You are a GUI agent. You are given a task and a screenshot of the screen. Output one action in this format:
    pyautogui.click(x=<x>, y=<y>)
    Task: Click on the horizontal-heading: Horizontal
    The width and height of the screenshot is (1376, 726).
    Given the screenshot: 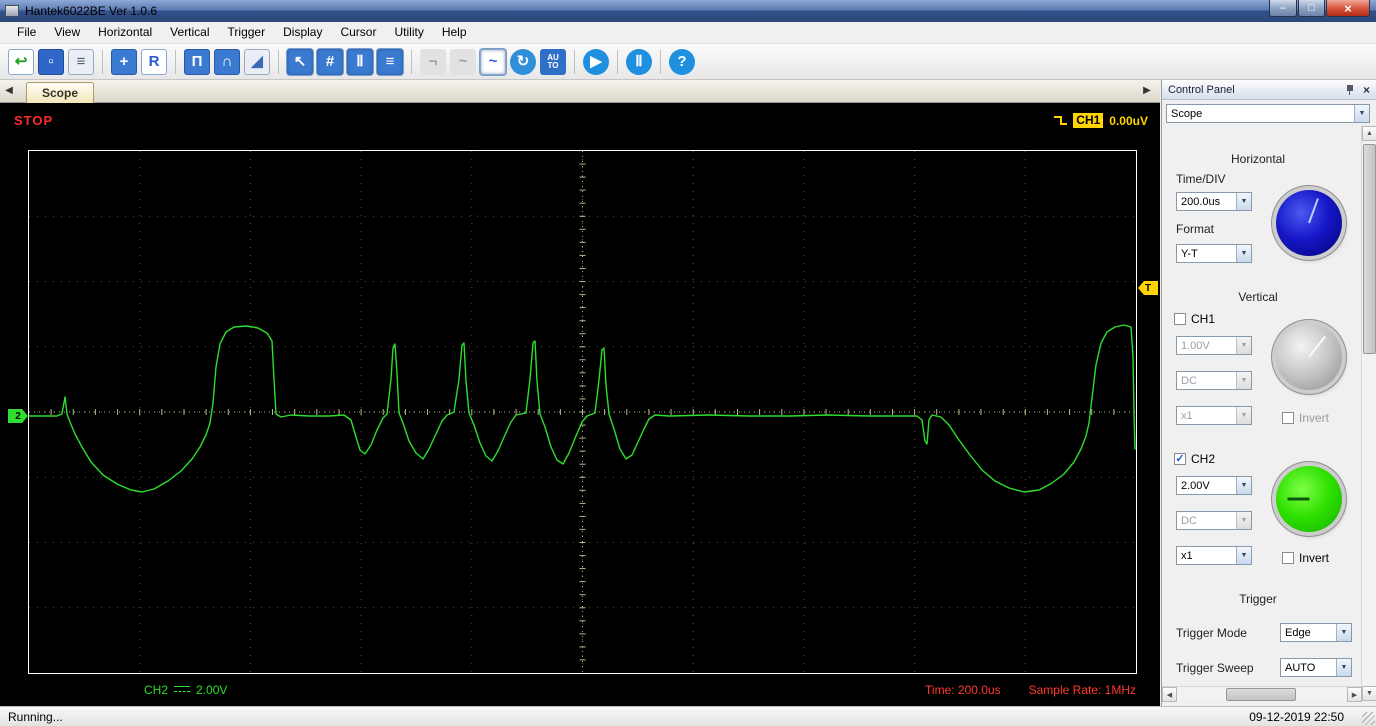 What is the action you would take?
    pyautogui.click(x=1258, y=159)
    